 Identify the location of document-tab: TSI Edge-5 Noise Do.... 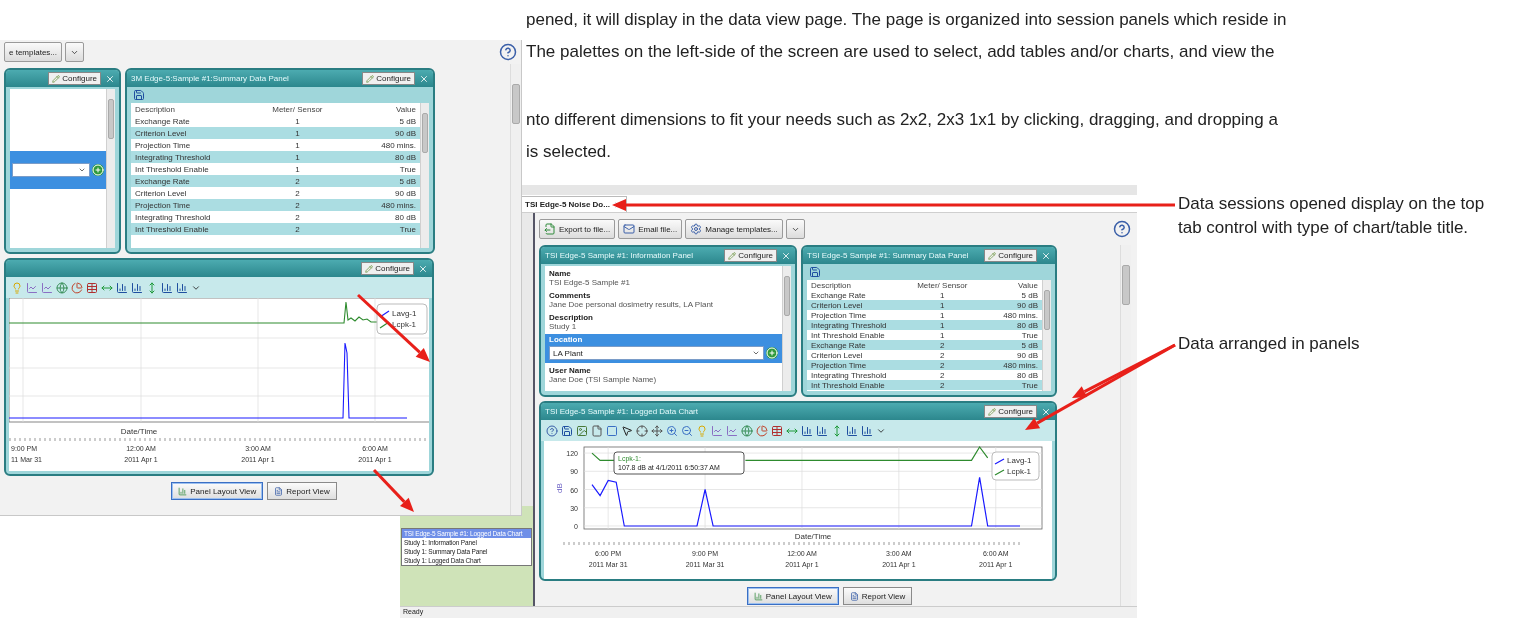
(573, 204).